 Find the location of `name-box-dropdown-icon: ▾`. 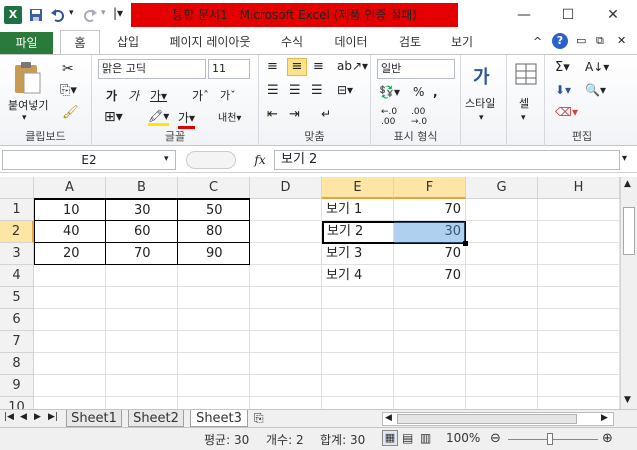

name-box-dropdown-icon: ▾ is located at coordinates (166, 159).